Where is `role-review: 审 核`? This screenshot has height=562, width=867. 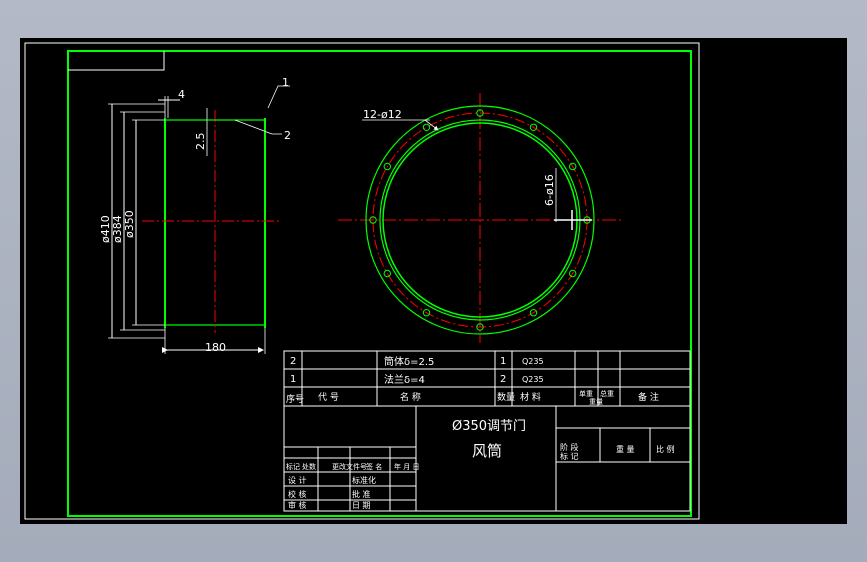
role-review: 审 核 is located at coordinates (297, 505).